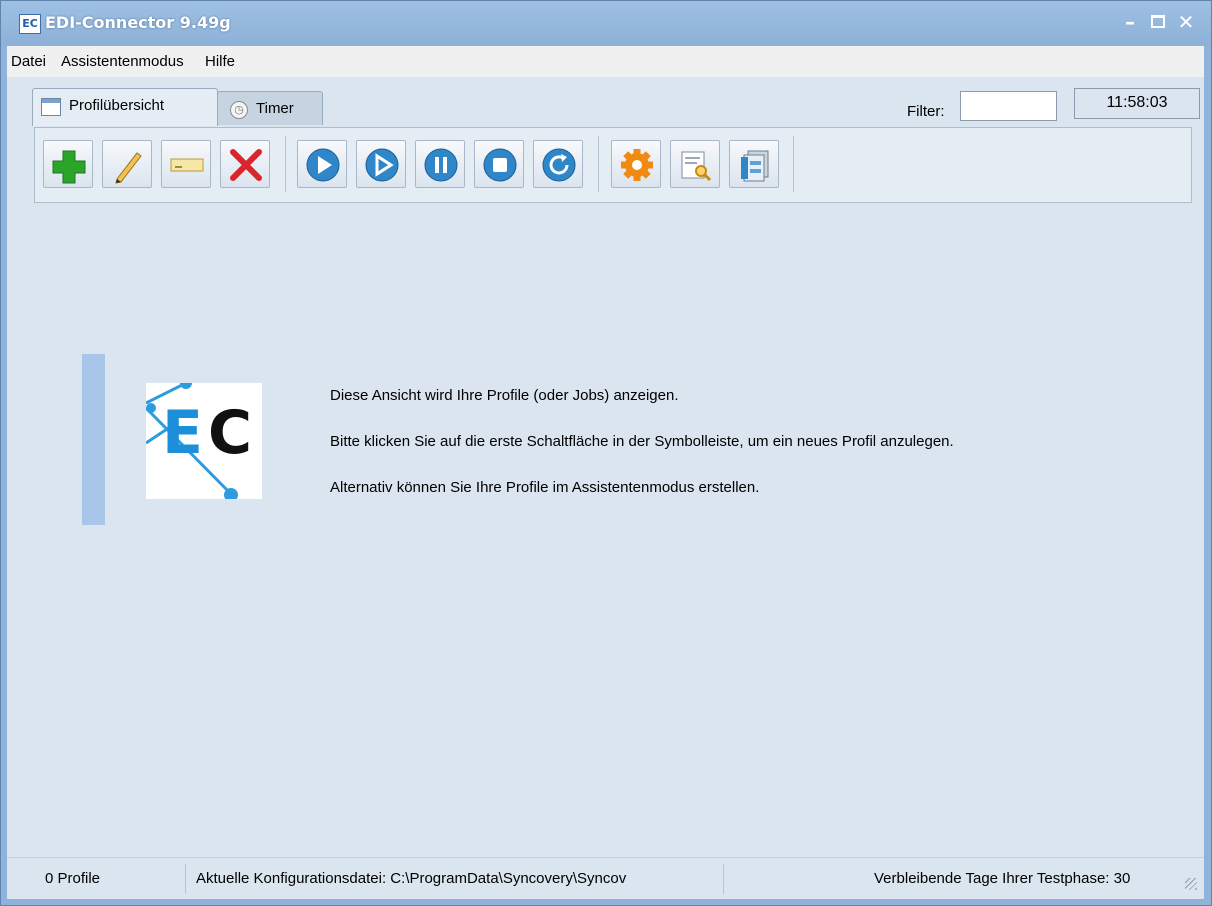 The height and width of the screenshot is (906, 1212). What do you see at coordinates (182, 433) in the screenshot?
I see `svg-text: E` at bounding box center [182, 433].